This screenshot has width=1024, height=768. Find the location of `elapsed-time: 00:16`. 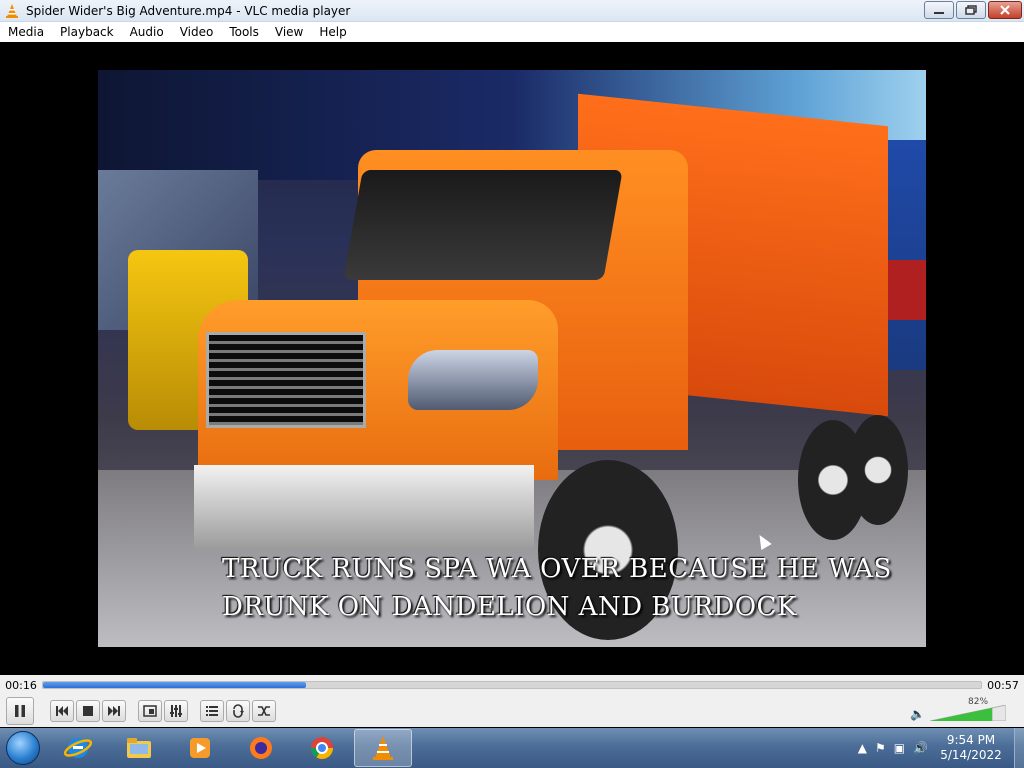

elapsed-time: 00:16 is located at coordinates (21, 685).